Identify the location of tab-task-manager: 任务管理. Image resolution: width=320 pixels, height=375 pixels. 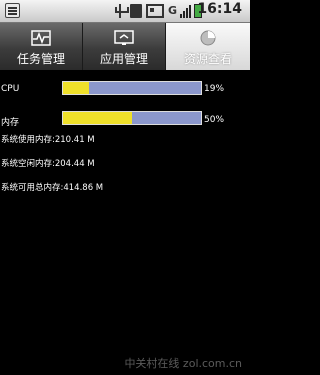
(41, 46).